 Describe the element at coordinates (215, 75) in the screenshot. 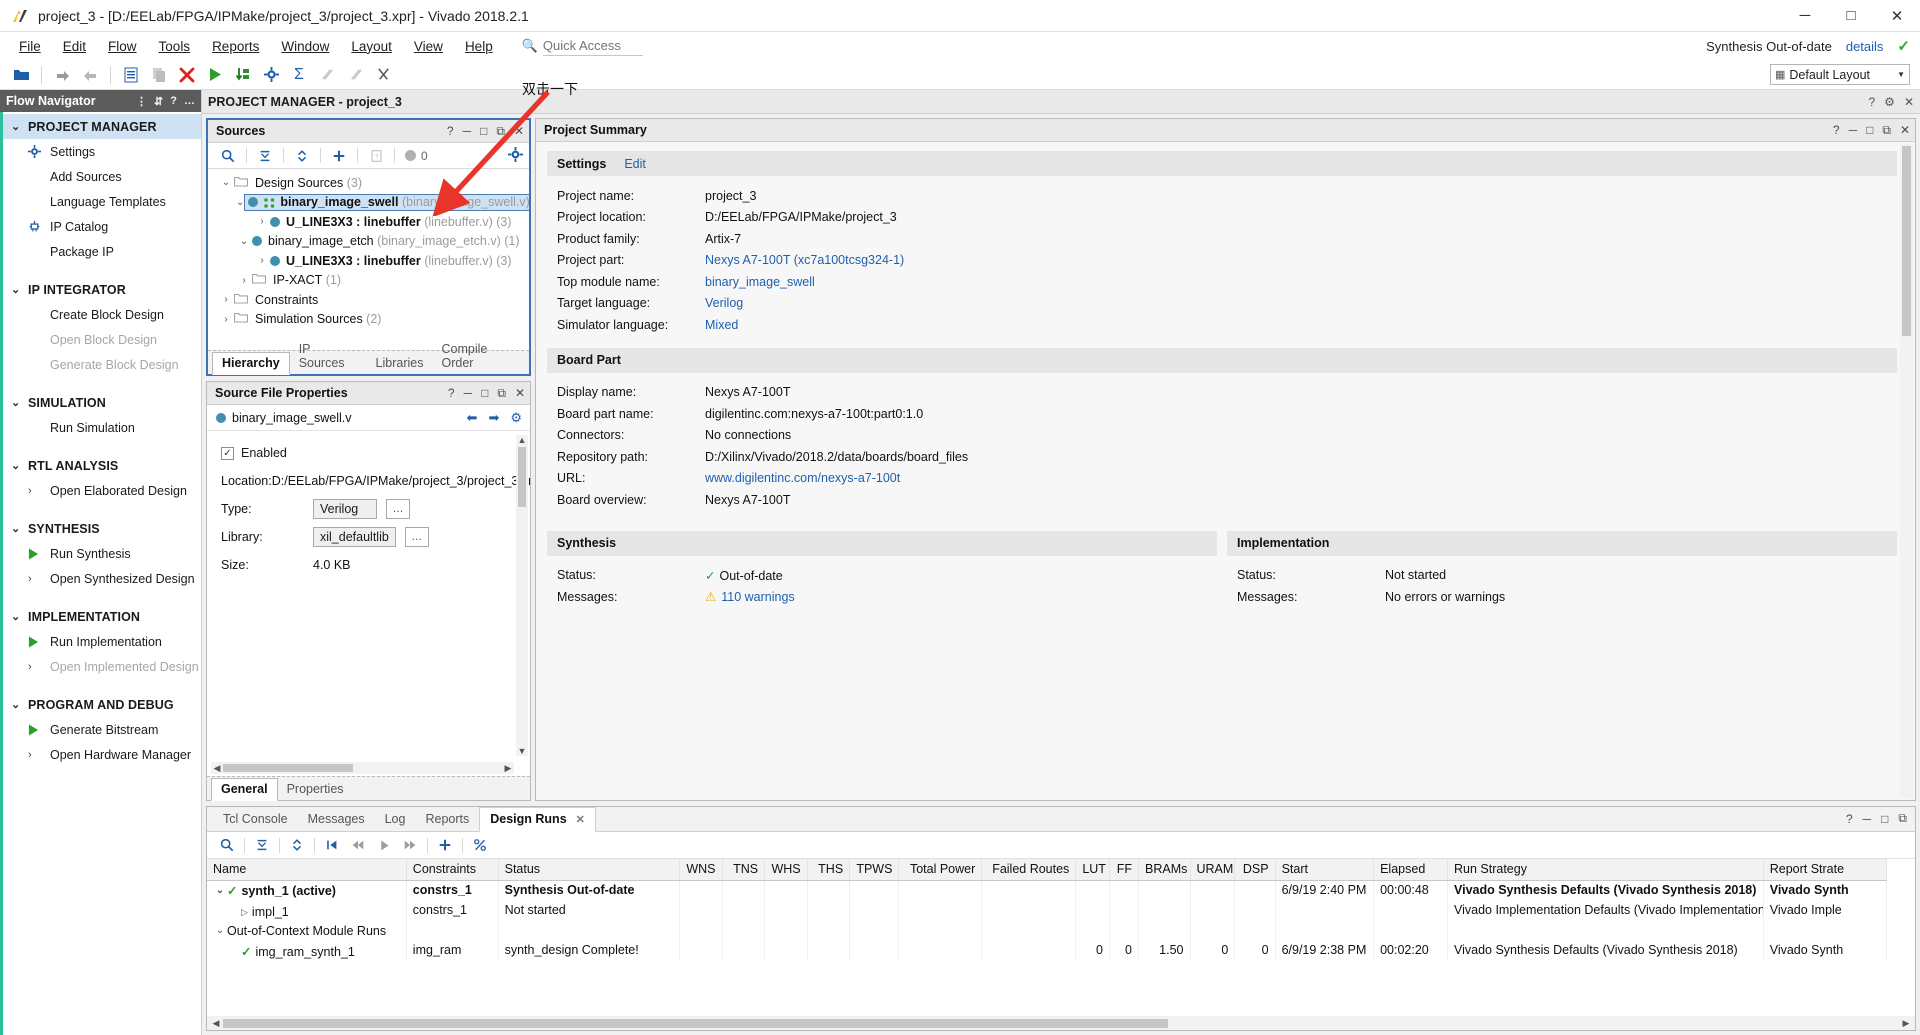

I see `run-icon` at that location.